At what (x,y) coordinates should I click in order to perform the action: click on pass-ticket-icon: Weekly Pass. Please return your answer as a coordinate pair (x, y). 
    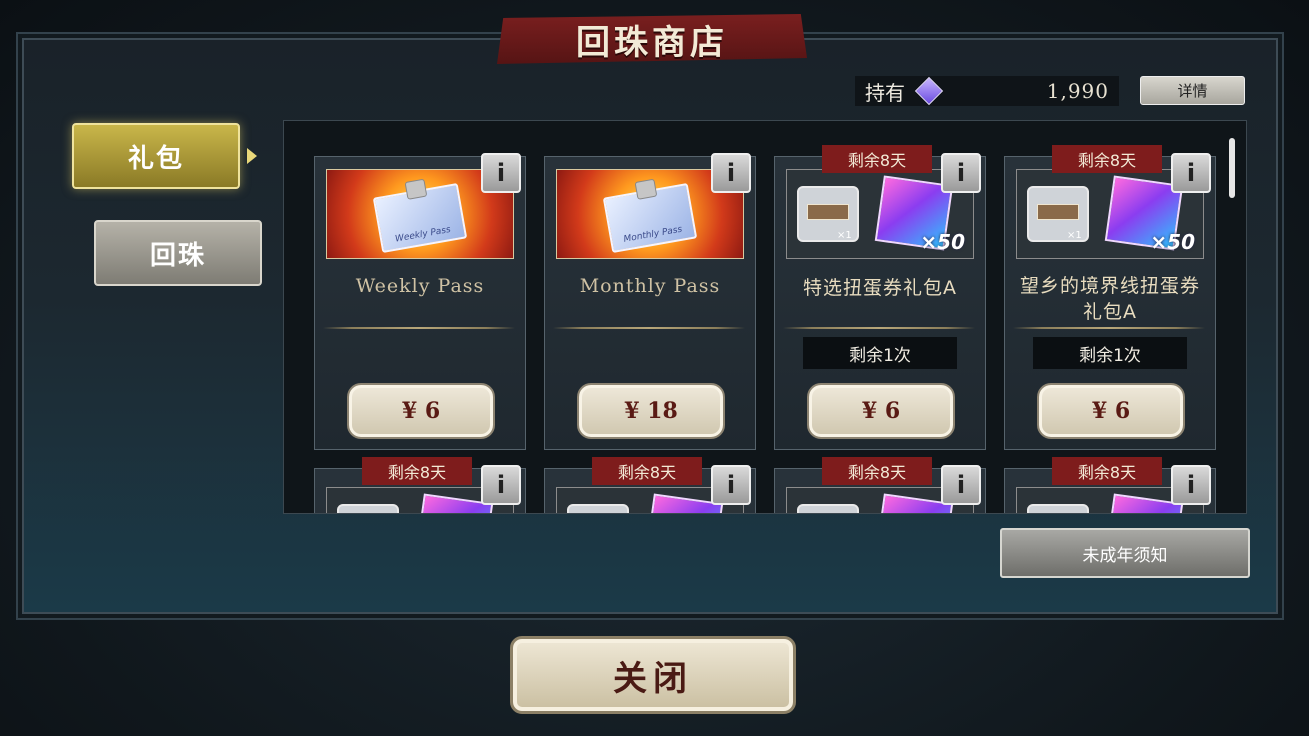
    Looking at the image, I should click on (420, 216).